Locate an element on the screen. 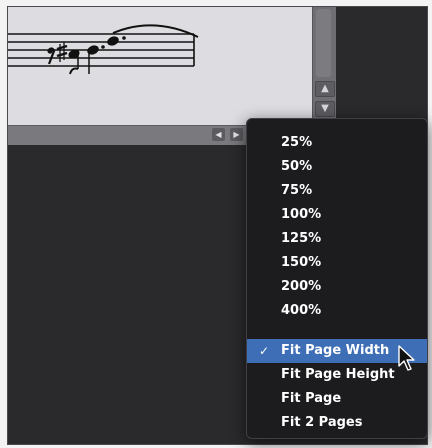  scroll-left-arrow-icon: ◀ is located at coordinates (218, 134).